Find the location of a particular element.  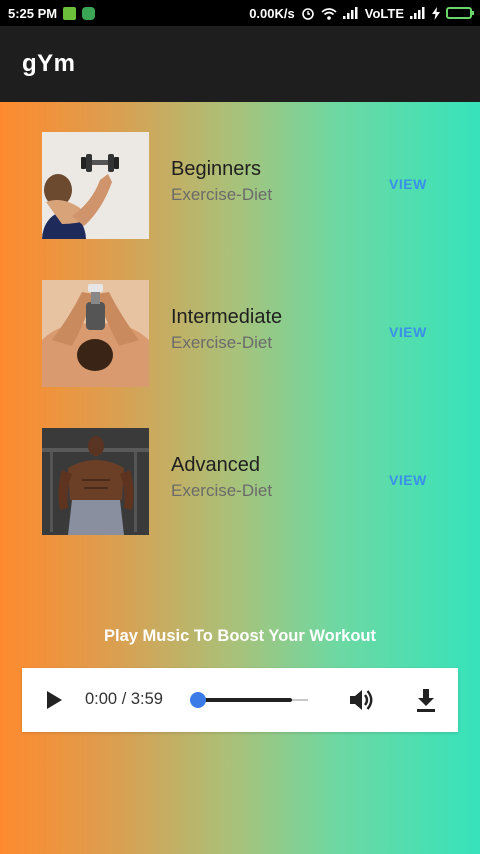

status-bar: 5:25 PM 0.00K/s VoLTE is located at coordinates (240, 13).